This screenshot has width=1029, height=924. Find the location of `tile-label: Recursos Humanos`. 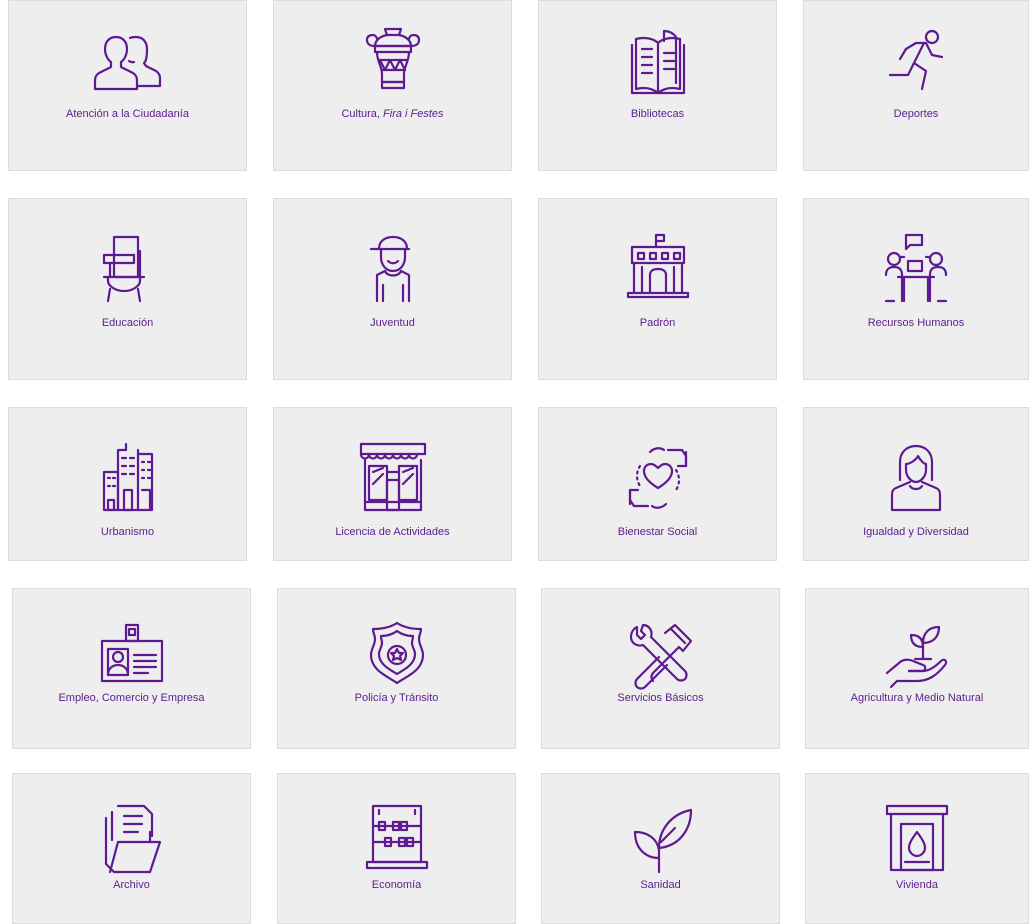

tile-label: Recursos Humanos is located at coordinates (916, 323).